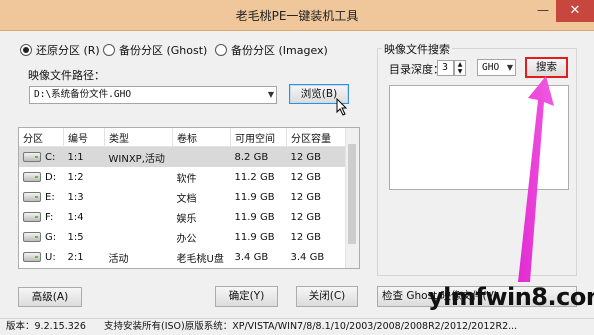 The image size is (594, 335). I want to click on close-window-button: ✕, so click(575, 11).